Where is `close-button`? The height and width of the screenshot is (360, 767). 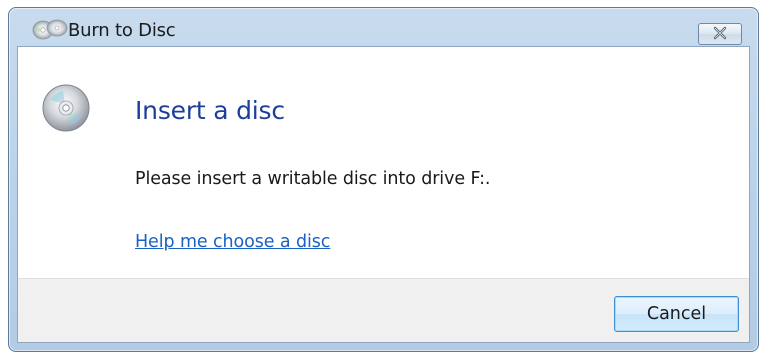 close-button is located at coordinates (720, 34).